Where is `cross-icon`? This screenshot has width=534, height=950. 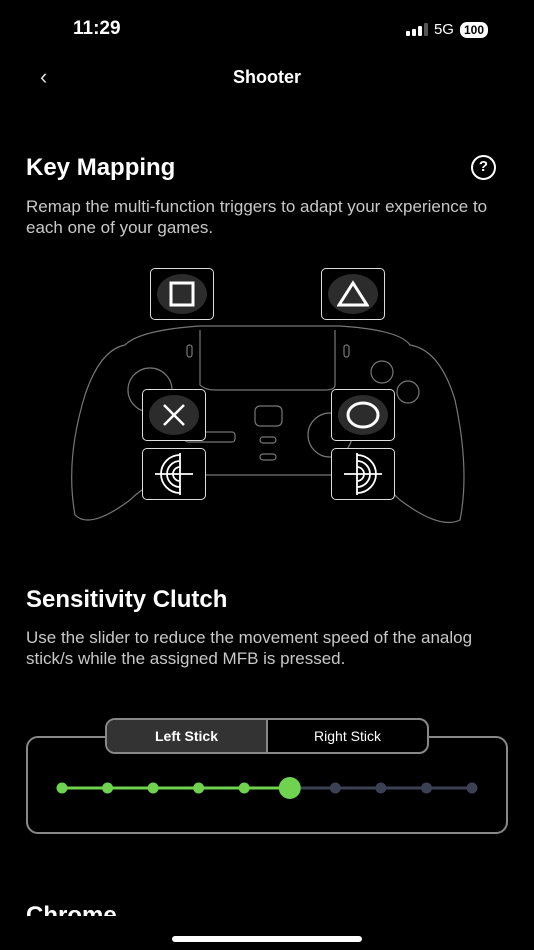
cross-icon is located at coordinates (174, 415).